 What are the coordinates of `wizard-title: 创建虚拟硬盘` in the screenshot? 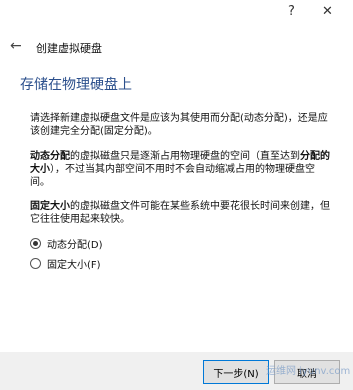 It's located at (69, 48).